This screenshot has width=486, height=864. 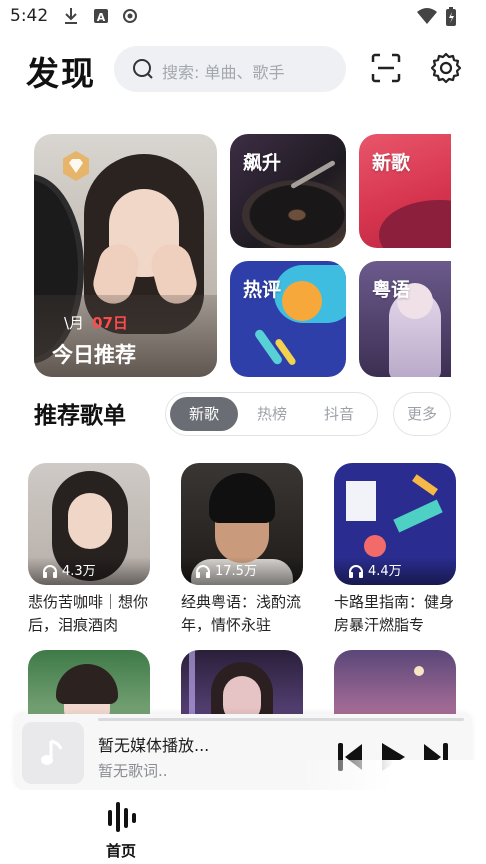 I want to click on chart-card-hot-comments: 热评, so click(x=288, y=319).